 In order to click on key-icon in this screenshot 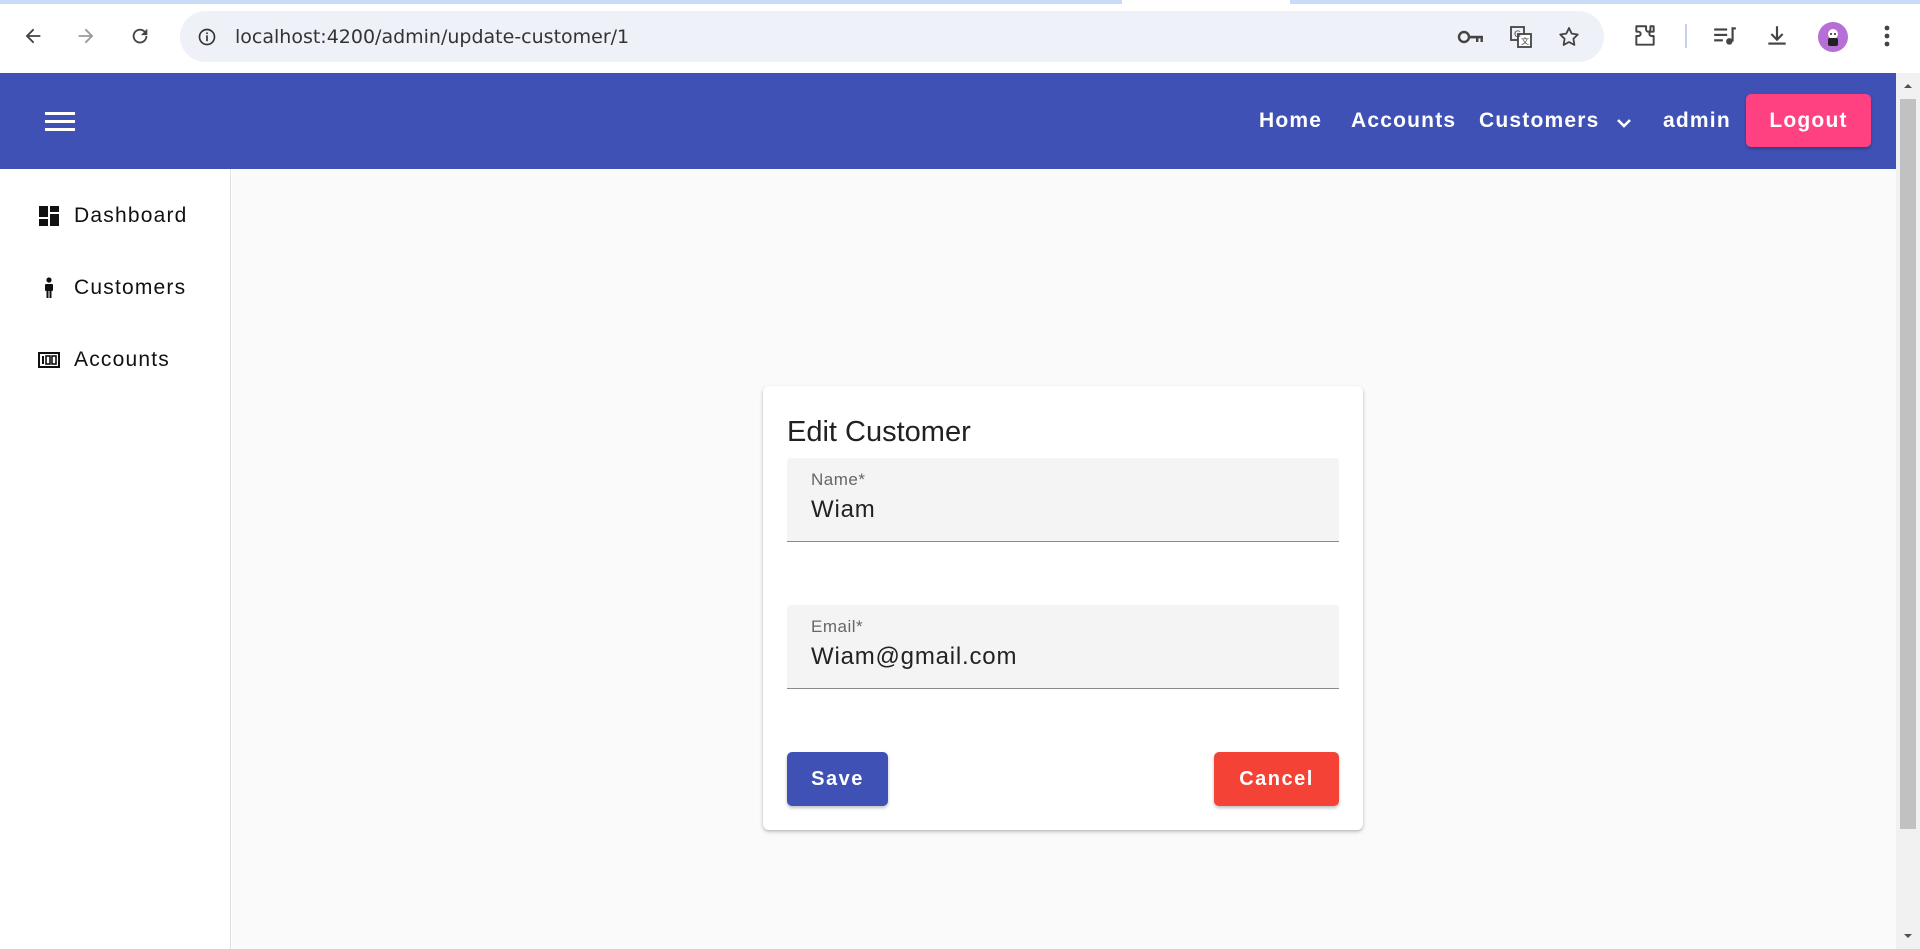, I will do `click(1471, 37)`.